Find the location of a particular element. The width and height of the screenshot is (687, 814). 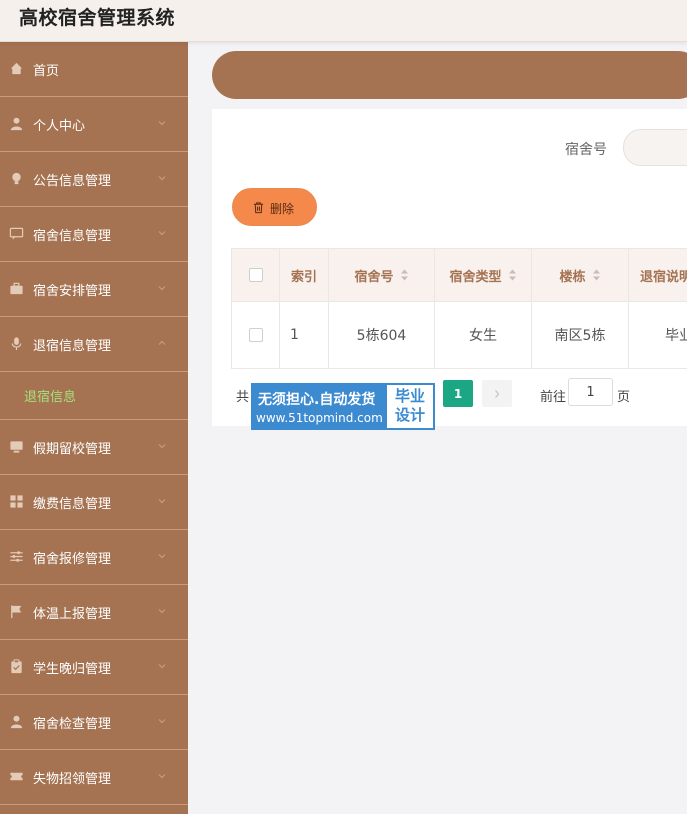

column-header-note: 退宿说明 is located at coordinates (658, 275).